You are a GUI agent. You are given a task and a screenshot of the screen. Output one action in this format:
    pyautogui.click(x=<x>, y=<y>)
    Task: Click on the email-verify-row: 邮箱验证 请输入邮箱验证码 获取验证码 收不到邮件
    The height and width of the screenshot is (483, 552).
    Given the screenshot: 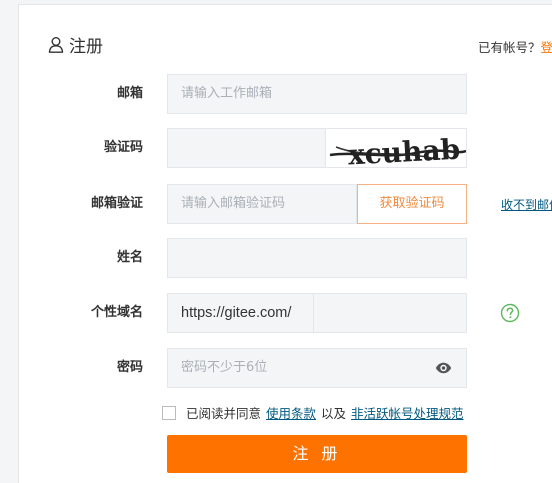 What is the action you would take?
    pyautogui.click(x=276, y=204)
    